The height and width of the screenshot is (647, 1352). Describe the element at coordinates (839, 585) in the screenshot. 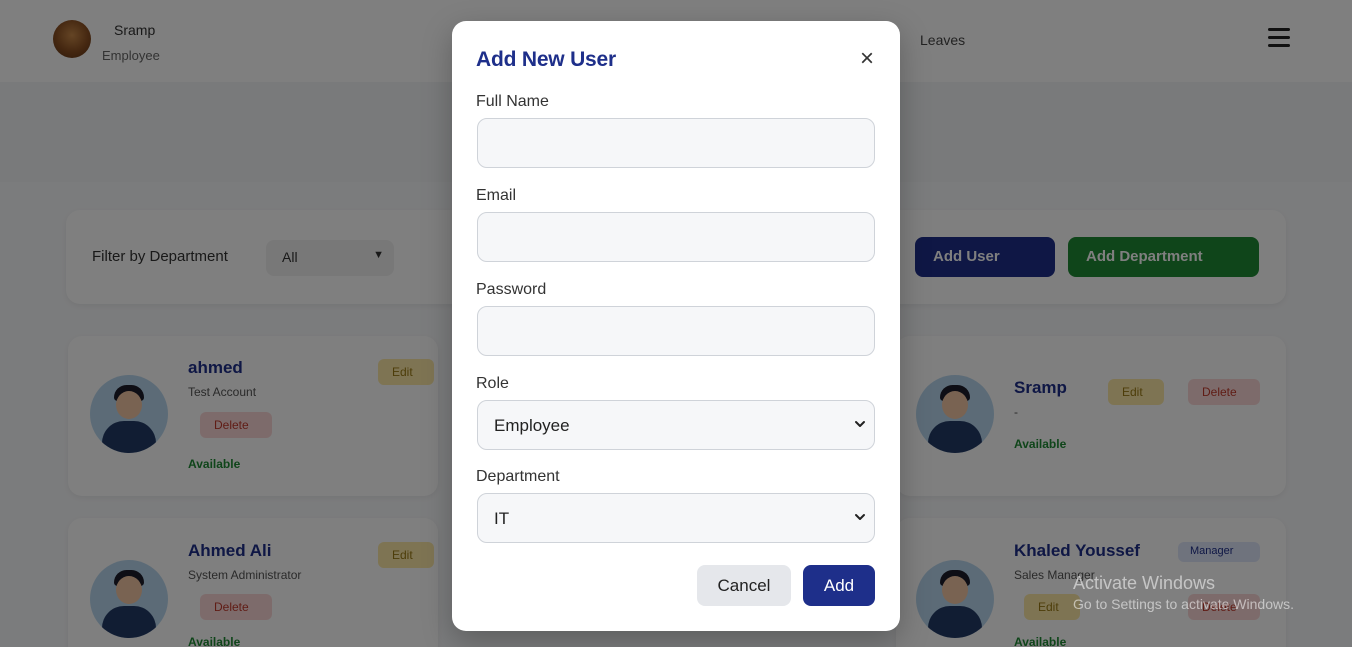

I see `add-button: Add` at that location.